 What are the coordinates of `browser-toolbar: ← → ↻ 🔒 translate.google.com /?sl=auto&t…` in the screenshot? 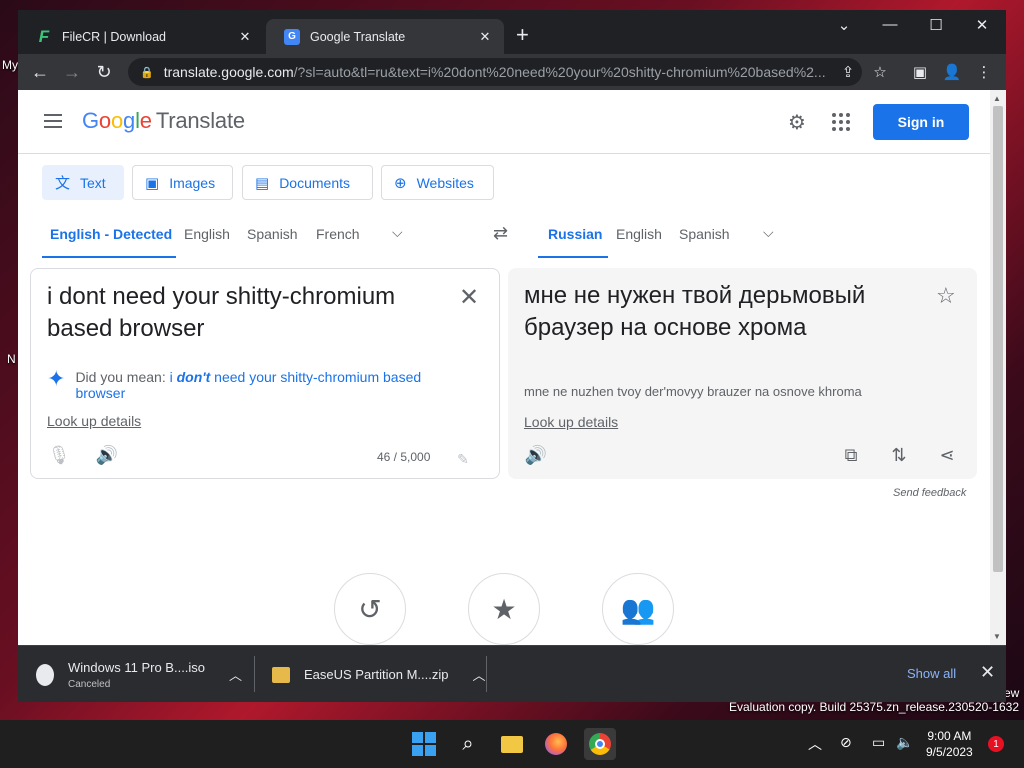 It's located at (512, 72).